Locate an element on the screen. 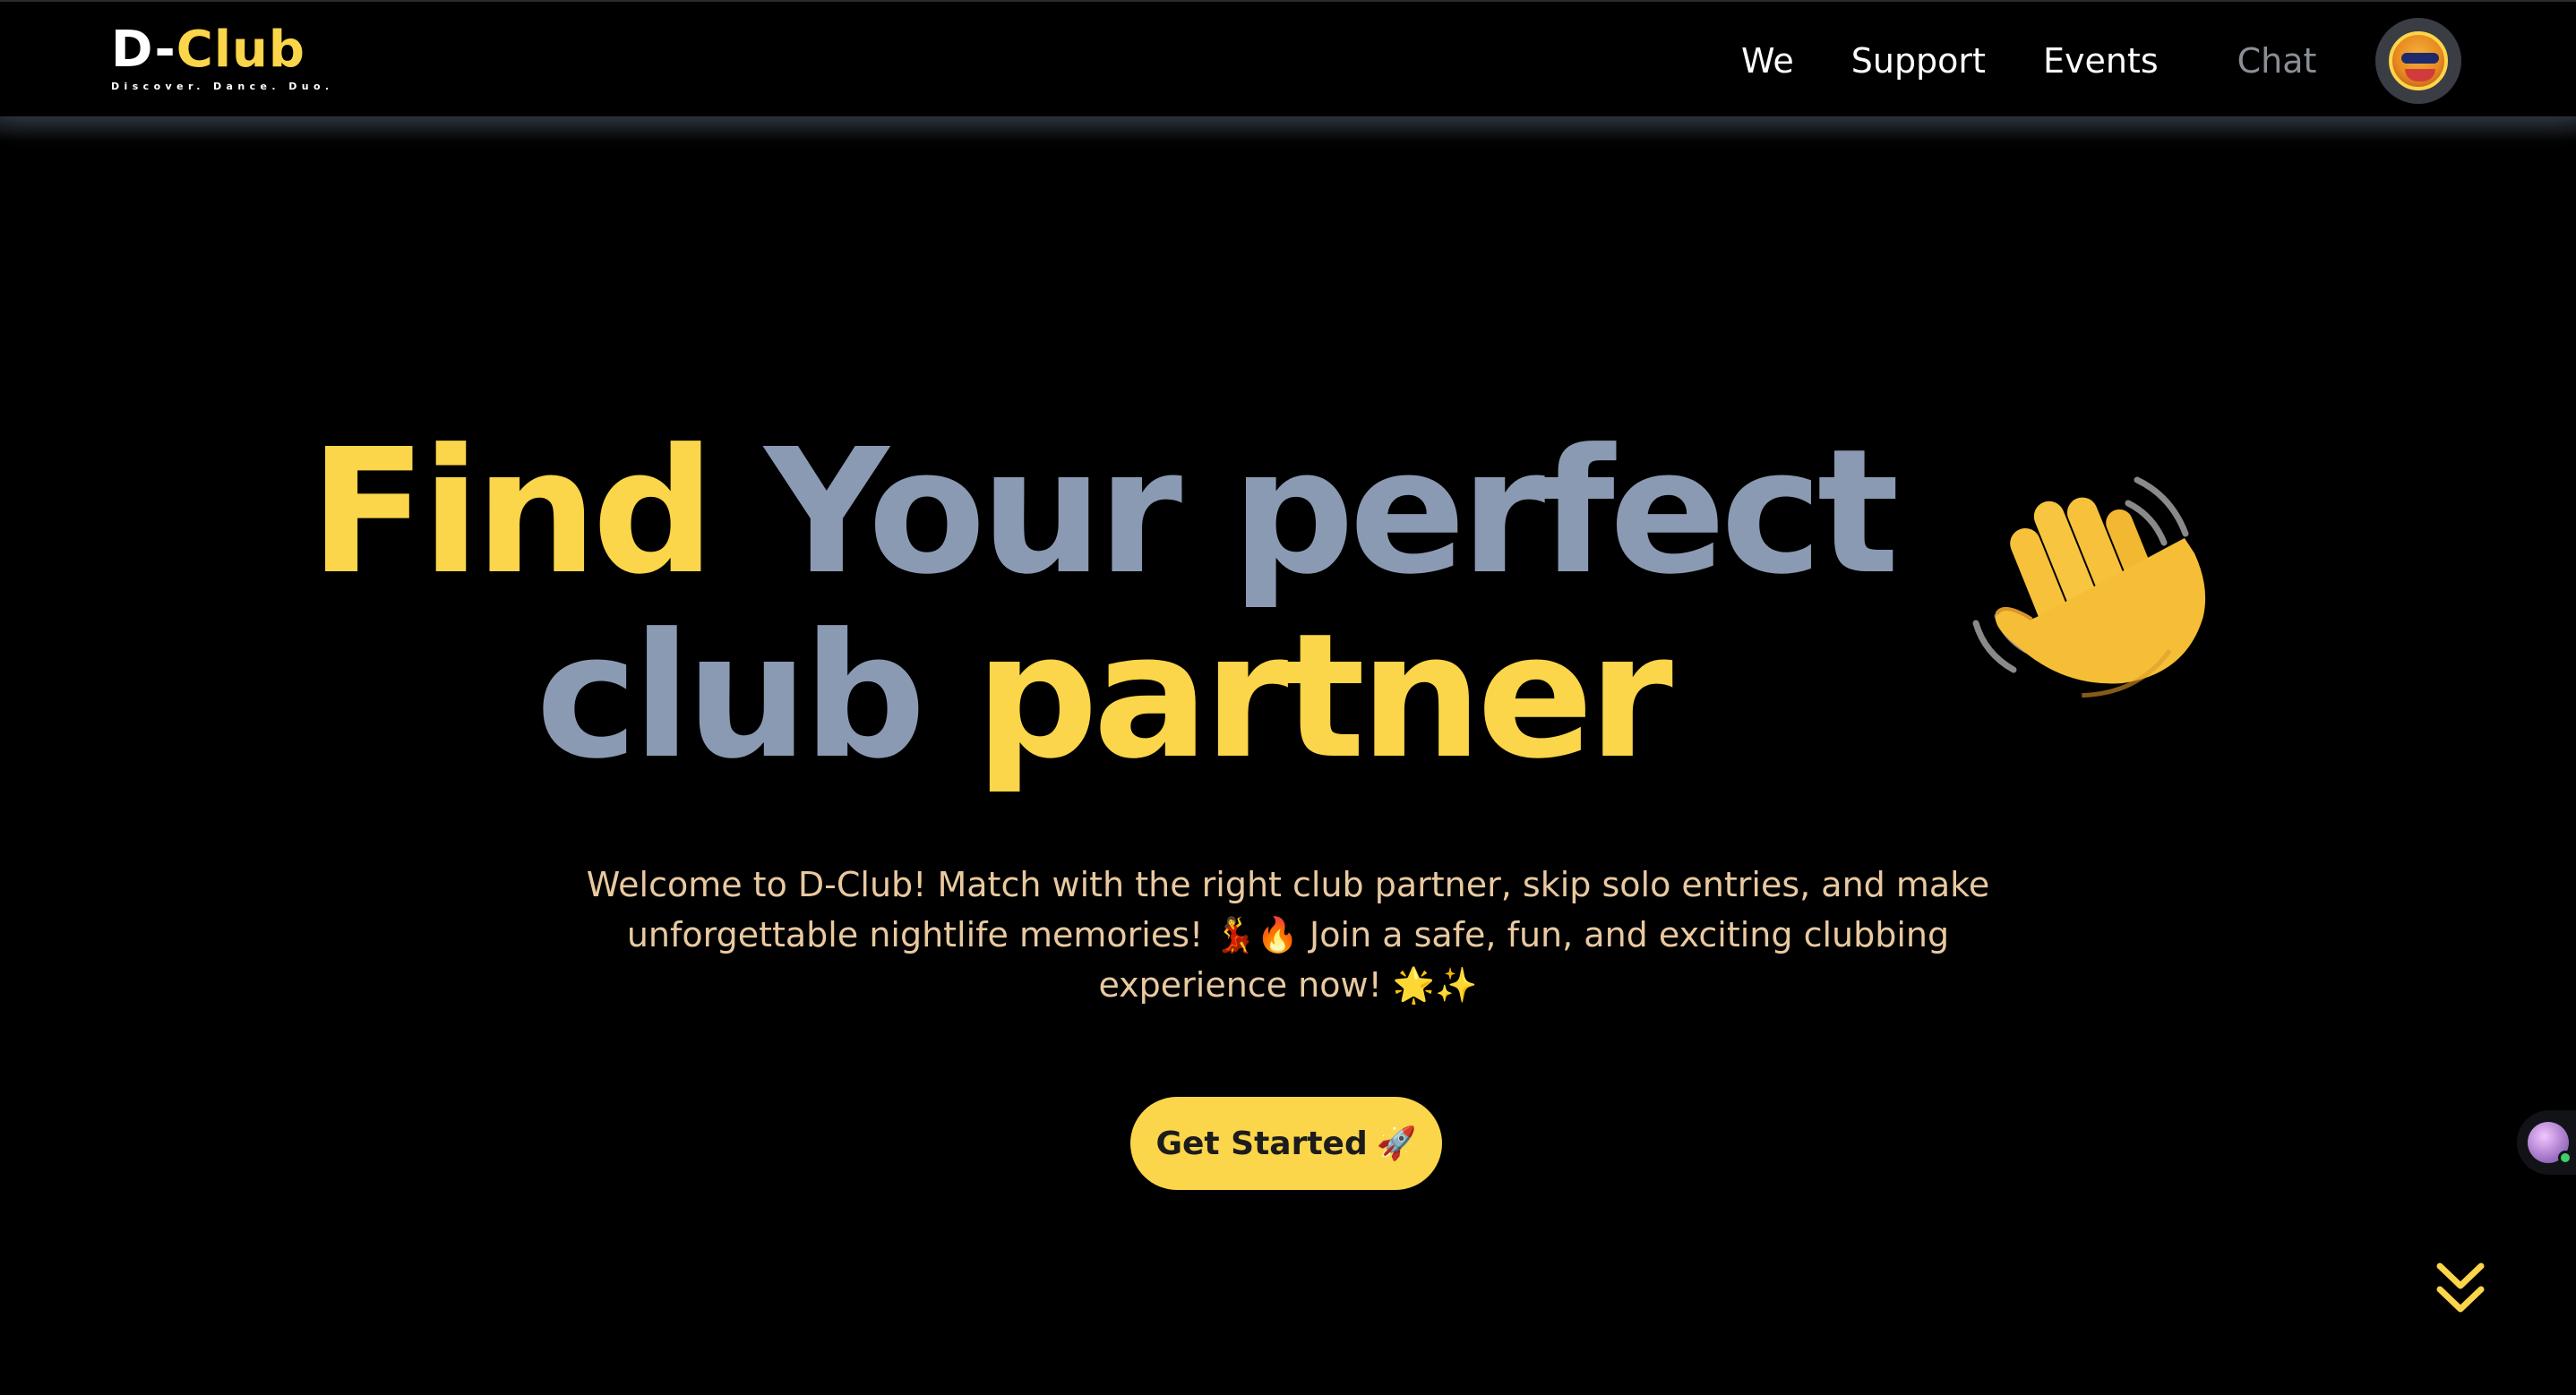 The image size is (2576, 1395). brand-logo: D-Club Discover. Dance. Duo. is located at coordinates (222, 58).